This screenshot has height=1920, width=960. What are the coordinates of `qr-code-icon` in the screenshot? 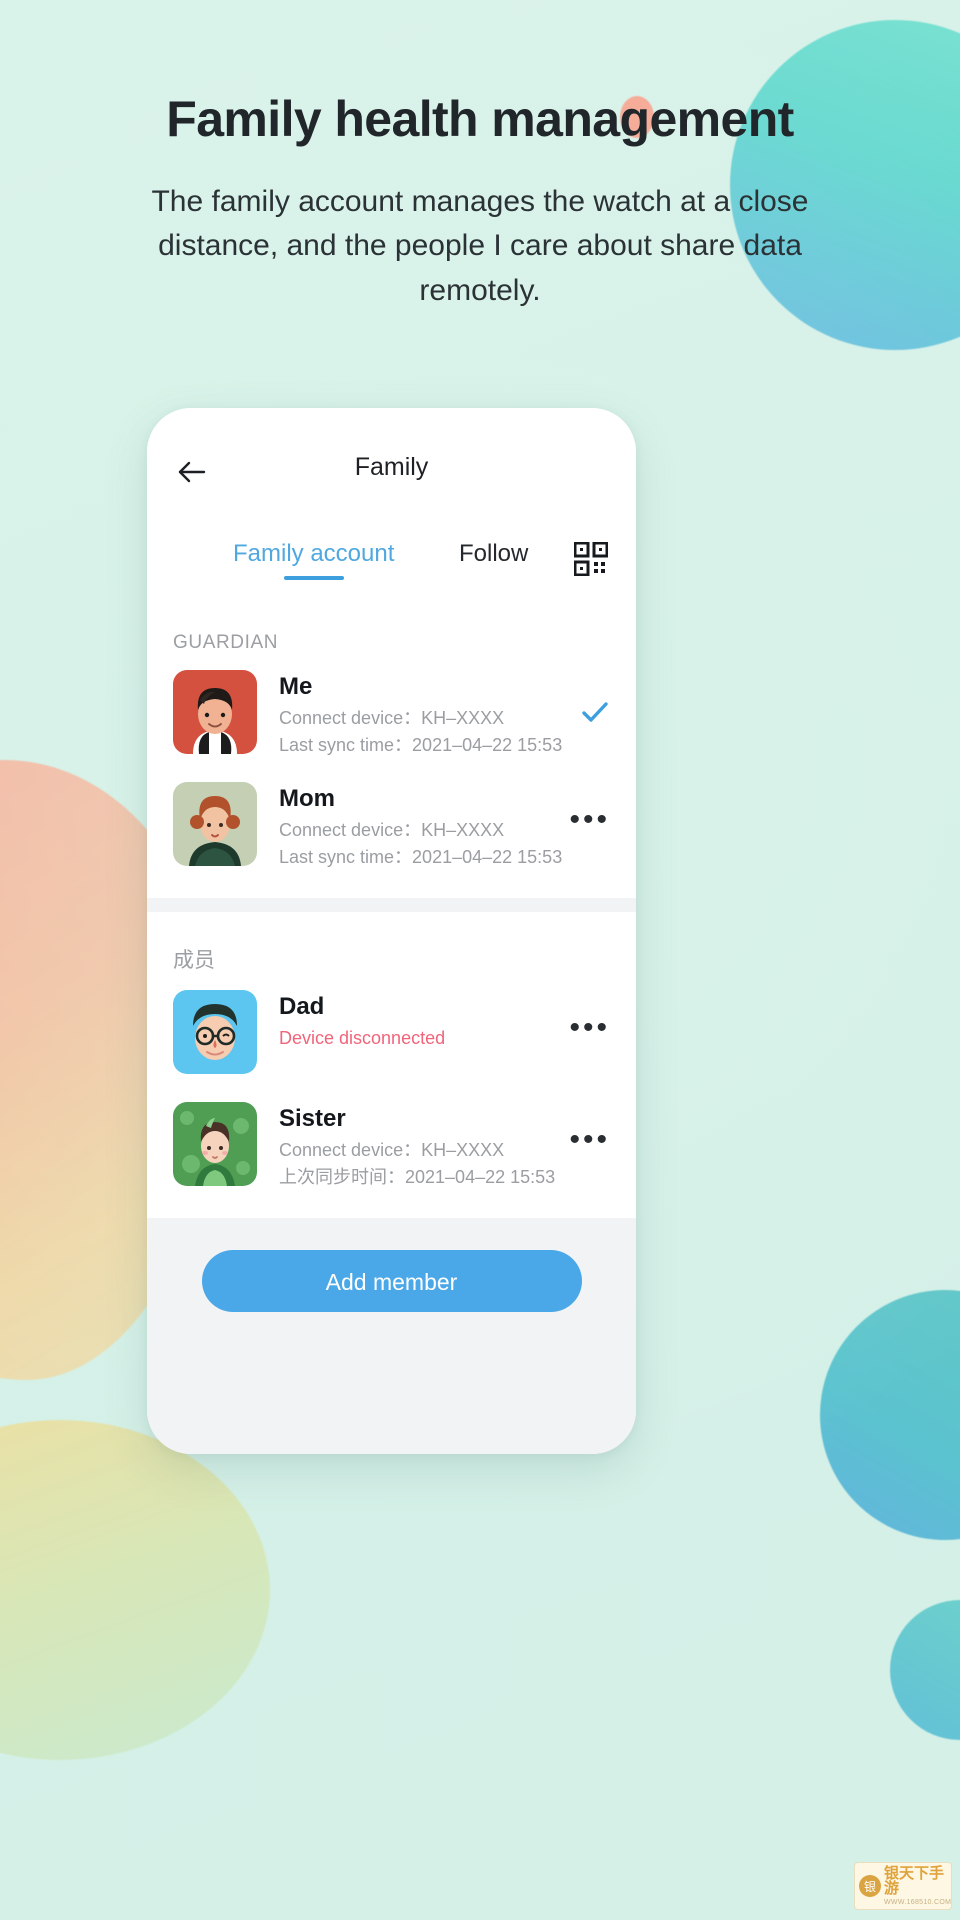 It's located at (591, 559).